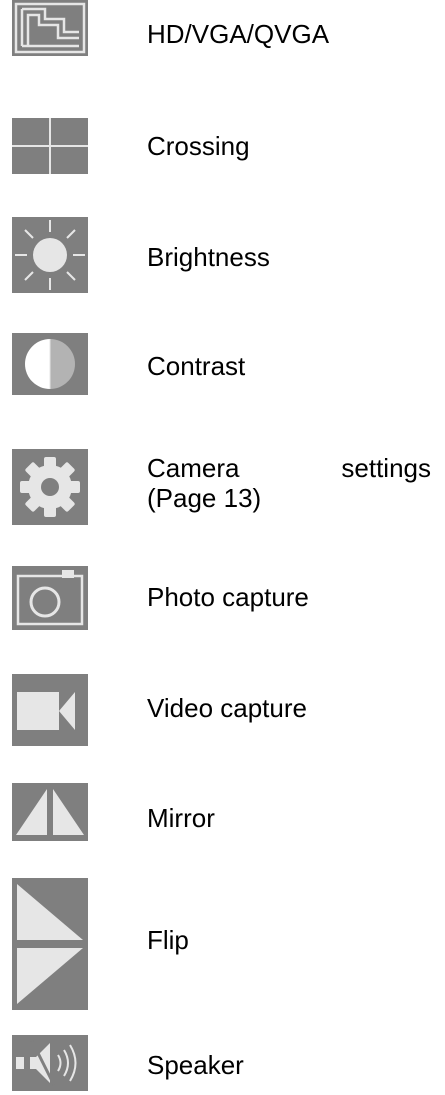 This screenshot has width=445, height=1095. Describe the element at coordinates (50, 944) in the screenshot. I see `flip-icon` at that location.